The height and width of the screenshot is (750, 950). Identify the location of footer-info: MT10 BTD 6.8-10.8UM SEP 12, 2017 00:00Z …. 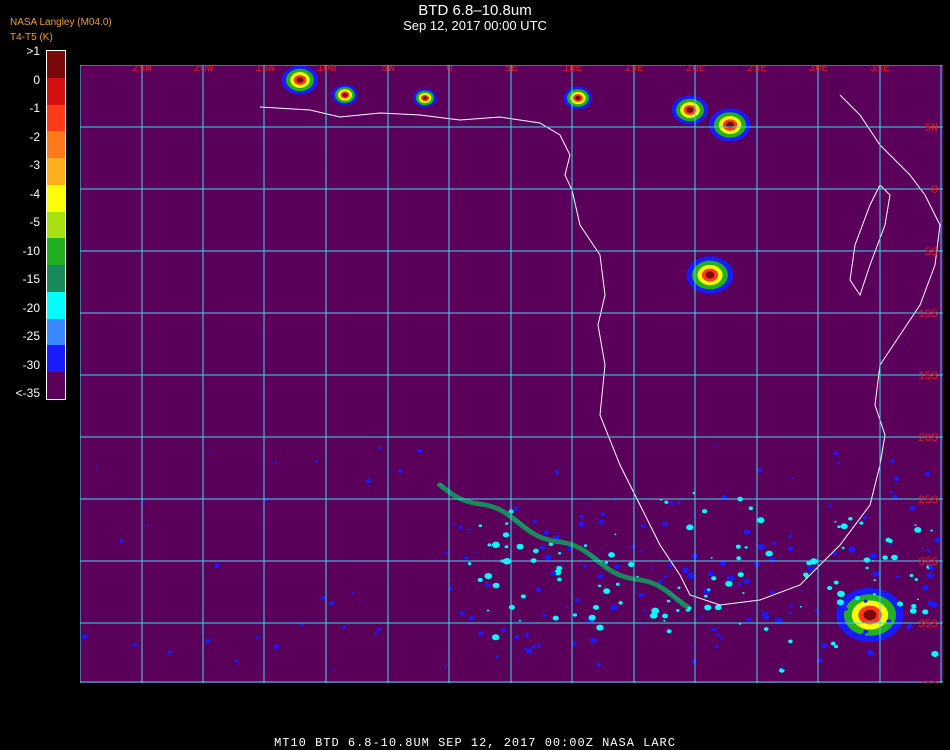
(475, 743).